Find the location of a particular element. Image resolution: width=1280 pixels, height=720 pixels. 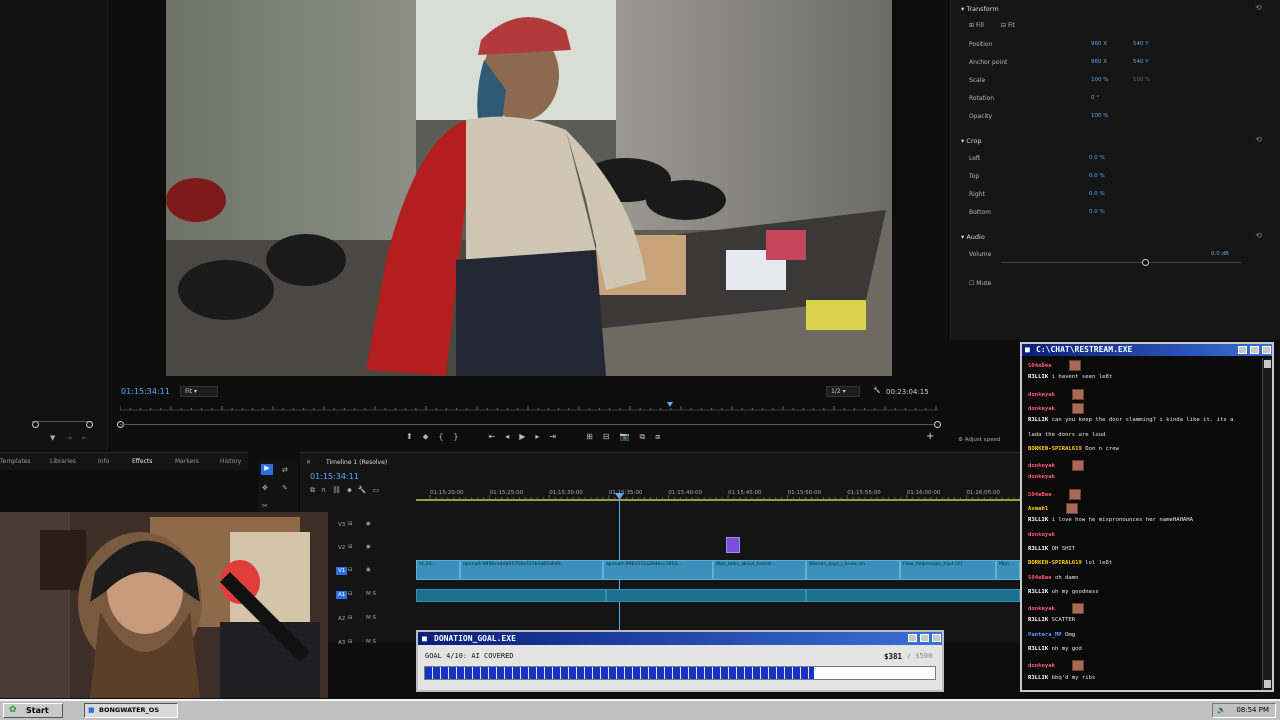

step-forward-icon: ▸ is located at coordinates (537, 438).